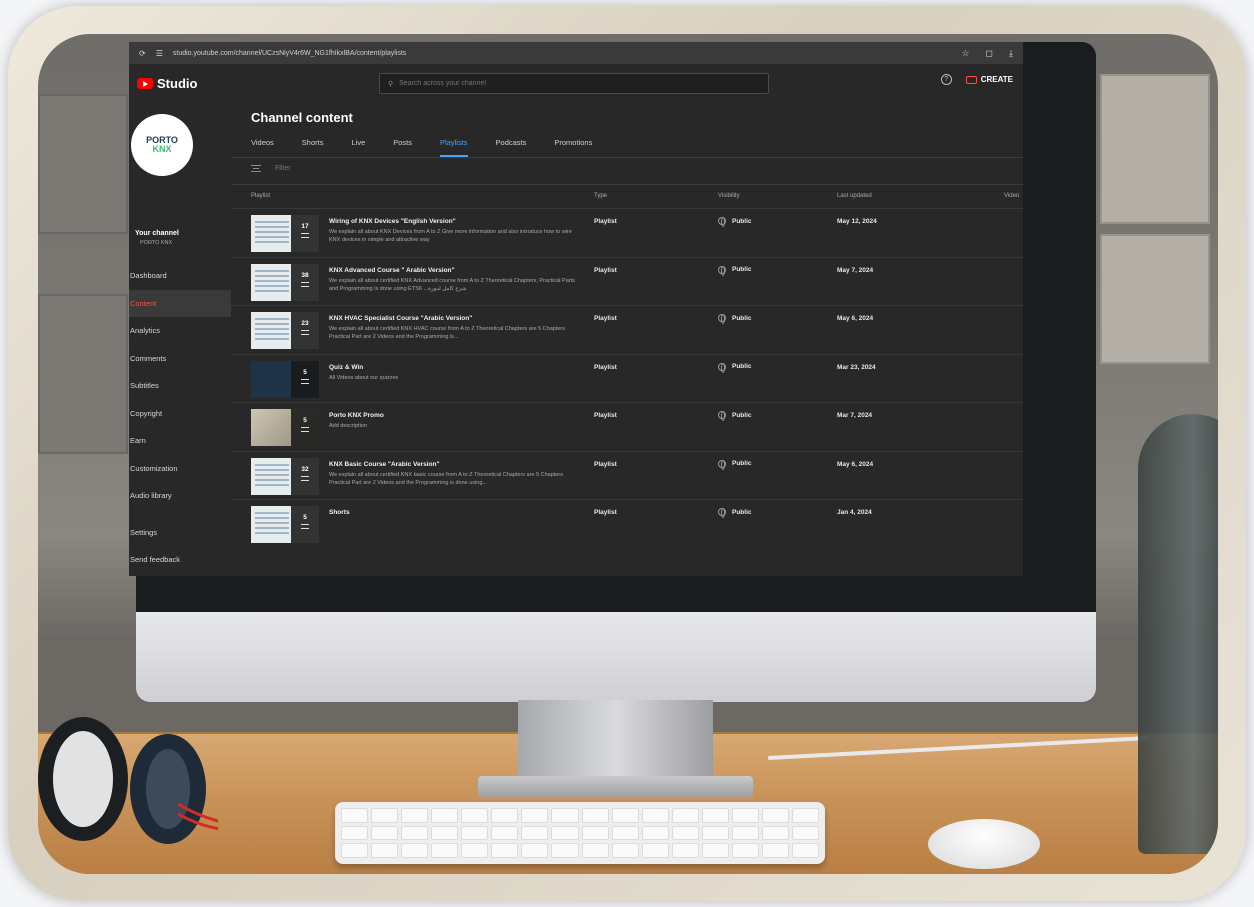 This screenshot has width=1254, height=907. I want to click on channel-name: PORTO KNX, so click(156, 243).